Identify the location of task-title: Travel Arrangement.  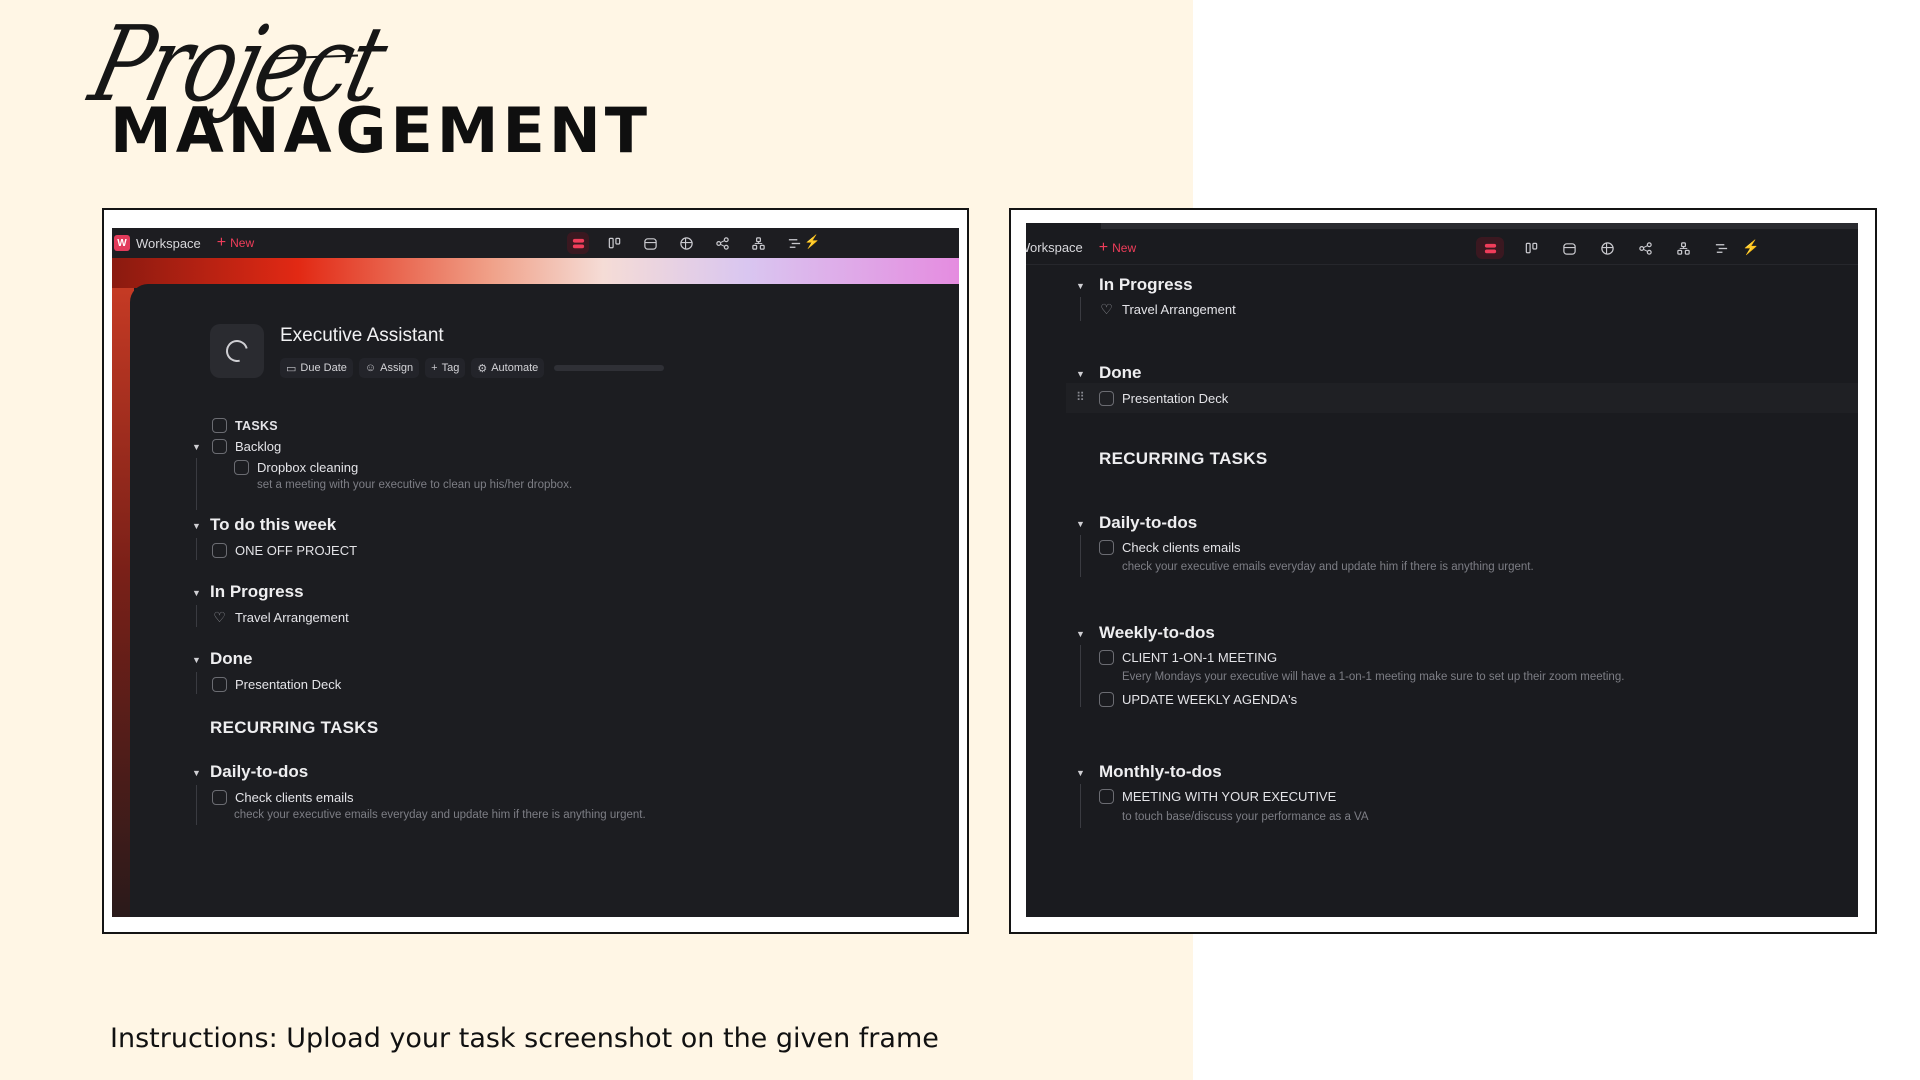
(292, 617).